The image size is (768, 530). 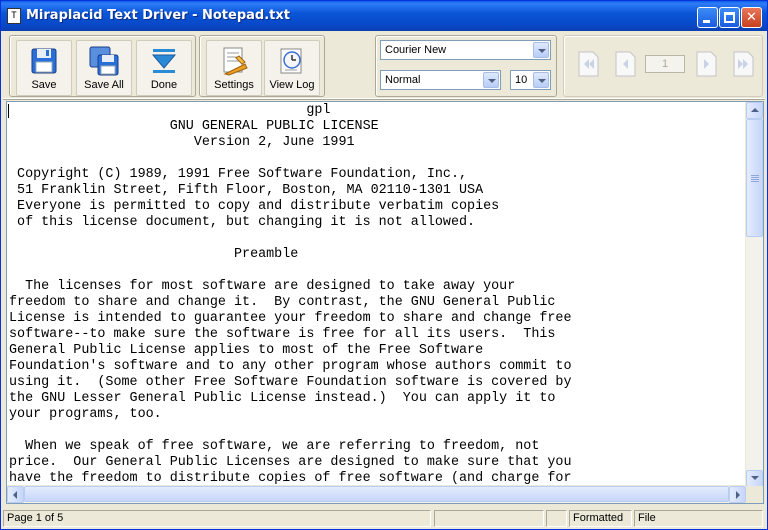 What do you see at coordinates (754, 178) in the screenshot?
I see `vertical-scroll-thumb` at bounding box center [754, 178].